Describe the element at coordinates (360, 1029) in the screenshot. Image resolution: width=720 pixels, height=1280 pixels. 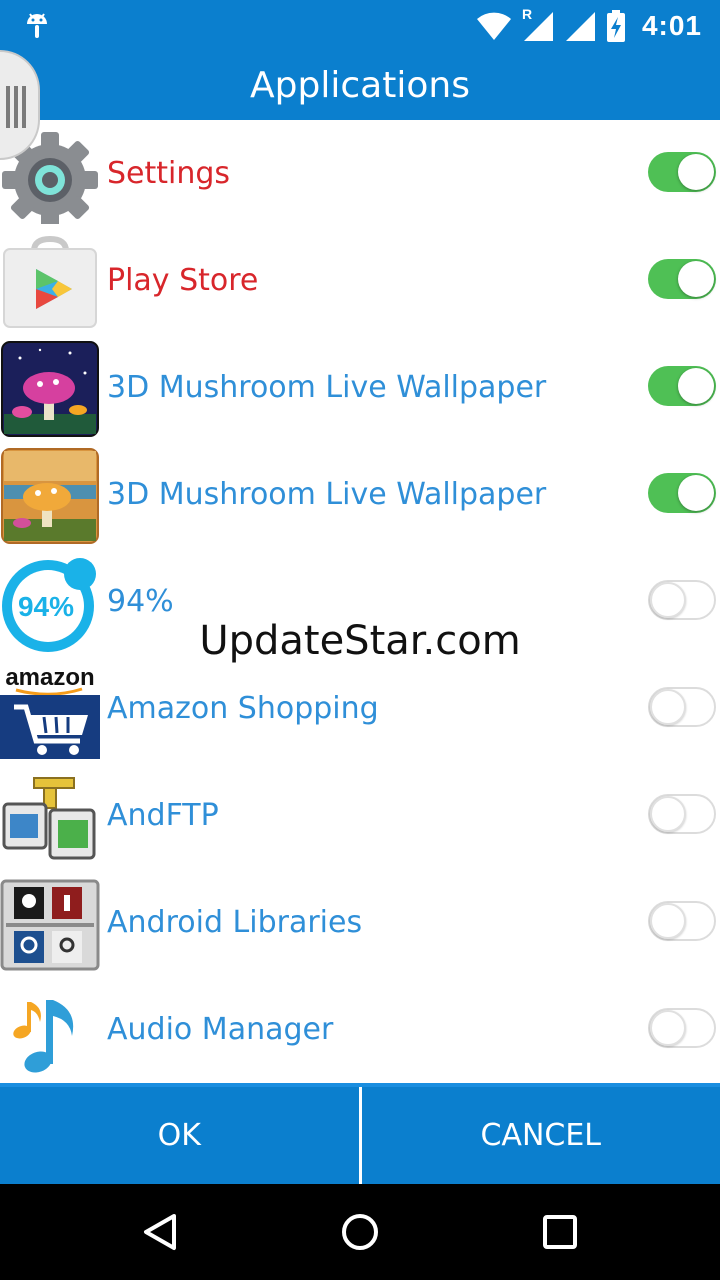
I see `list-item: Audio Manager` at that location.